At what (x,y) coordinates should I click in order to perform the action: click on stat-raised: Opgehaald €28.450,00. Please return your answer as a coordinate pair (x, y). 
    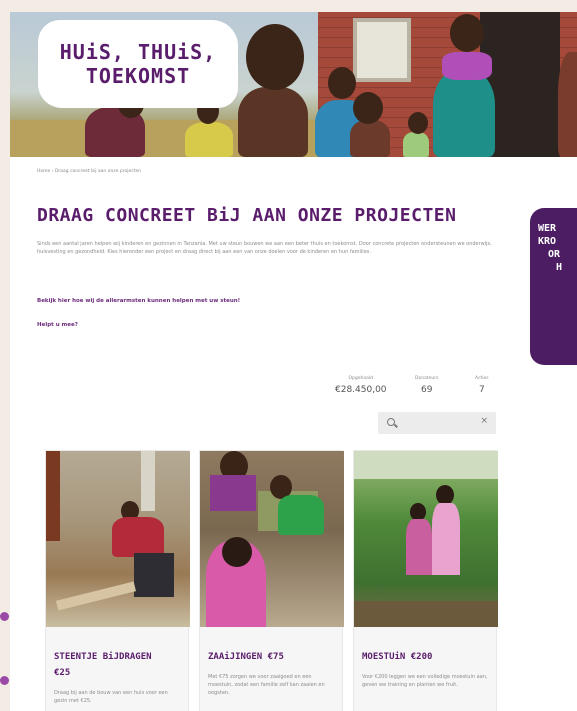
    Looking at the image, I should click on (361, 385).